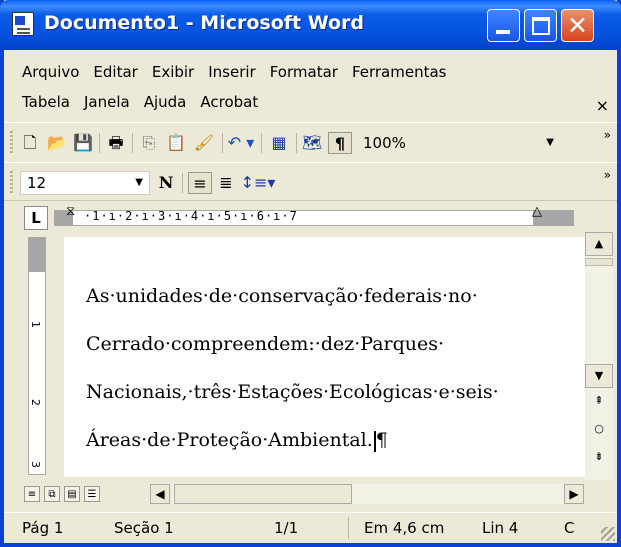 This screenshot has width=621, height=547. I want to click on window-title: Documento1 - Microsoft Word, so click(204, 23).